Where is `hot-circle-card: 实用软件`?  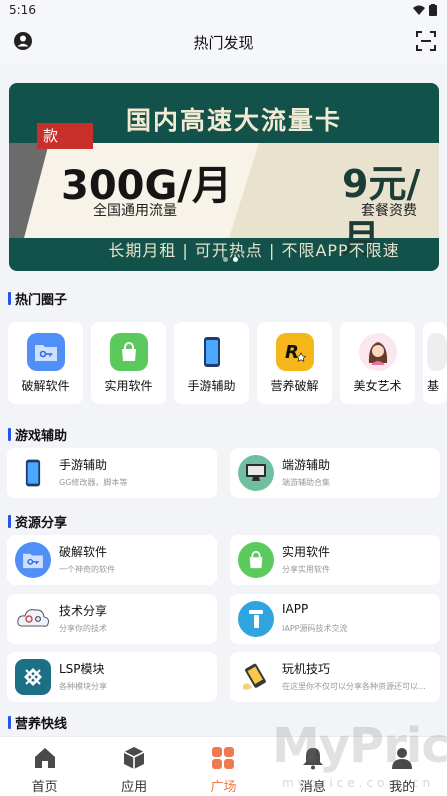
hot-circle-card: 实用软件 is located at coordinates (128, 363).